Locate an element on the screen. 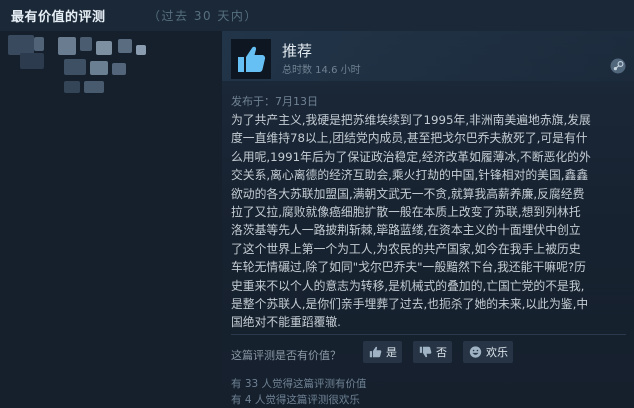 The height and width of the screenshot is (408, 634). section-title: 最有价值的评测 is located at coordinates (58, 17).